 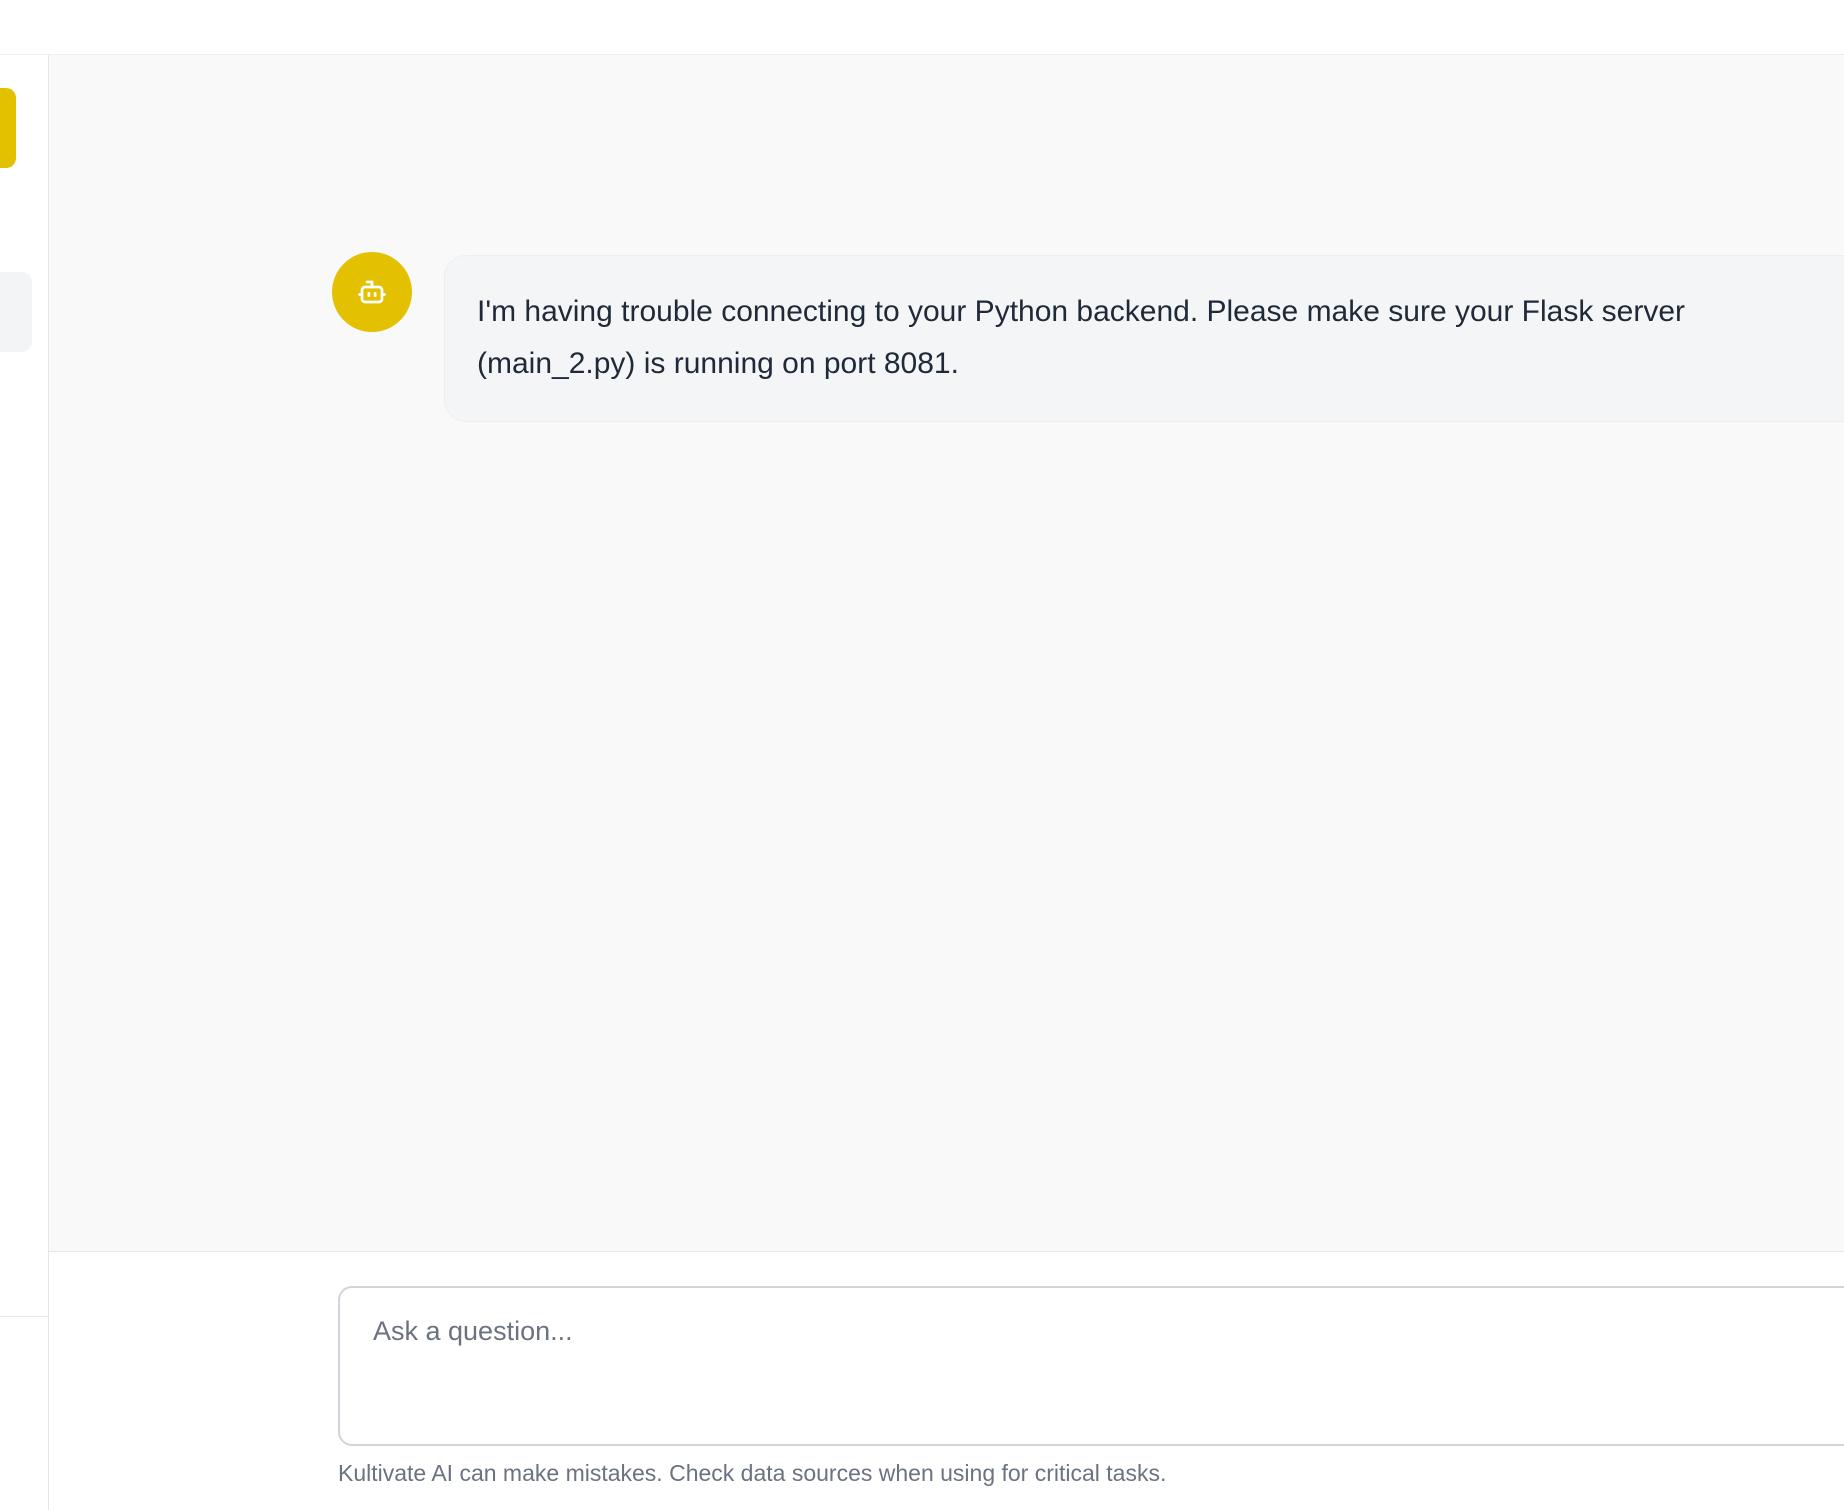 What do you see at coordinates (24, 782) in the screenshot?
I see `sidebar` at bounding box center [24, 782].